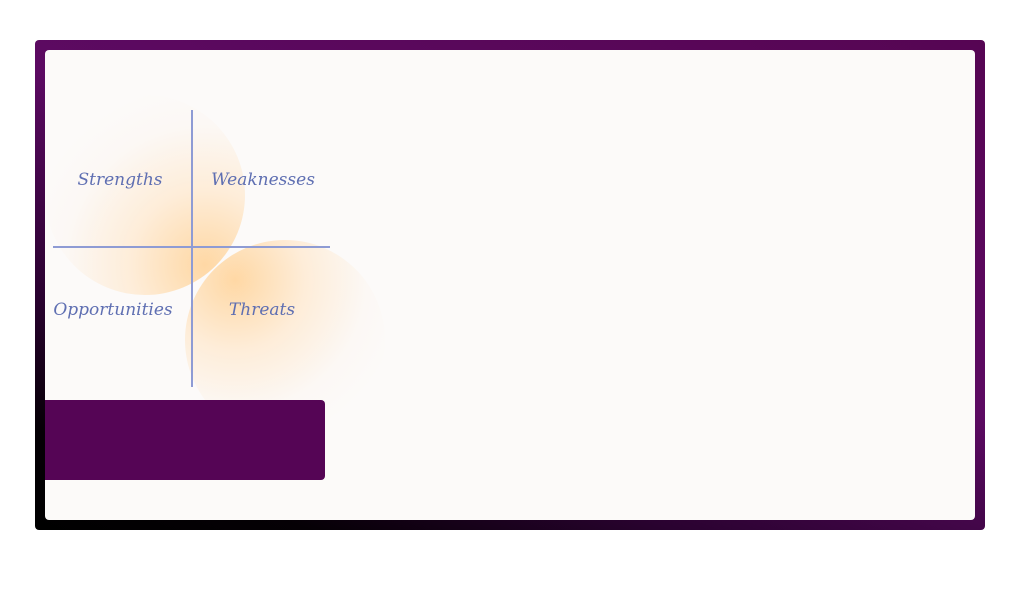 The width and height of the screenshot is (1020, 590). I want to click on swot-vertical-axis, so click(192, 248).